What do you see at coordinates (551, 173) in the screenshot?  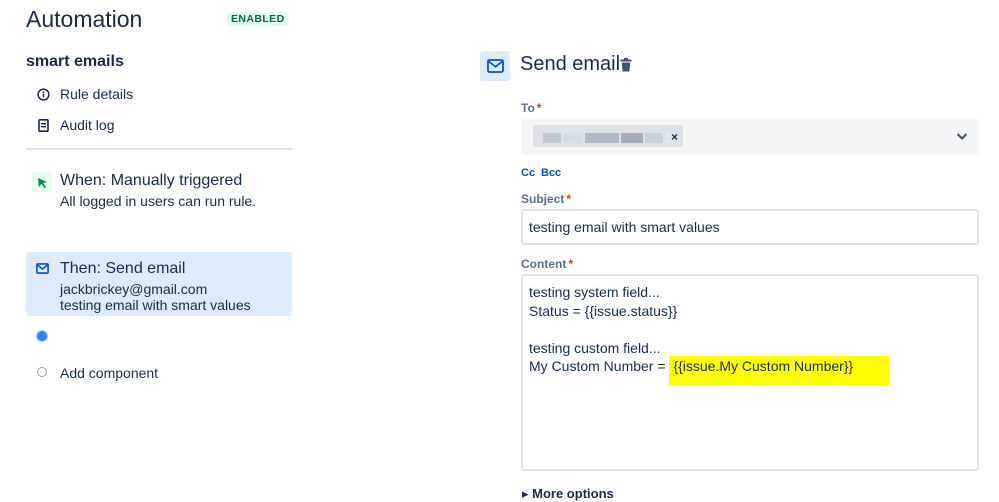 I see `bcc-link: Bcc` at bounding box center [551, 173].